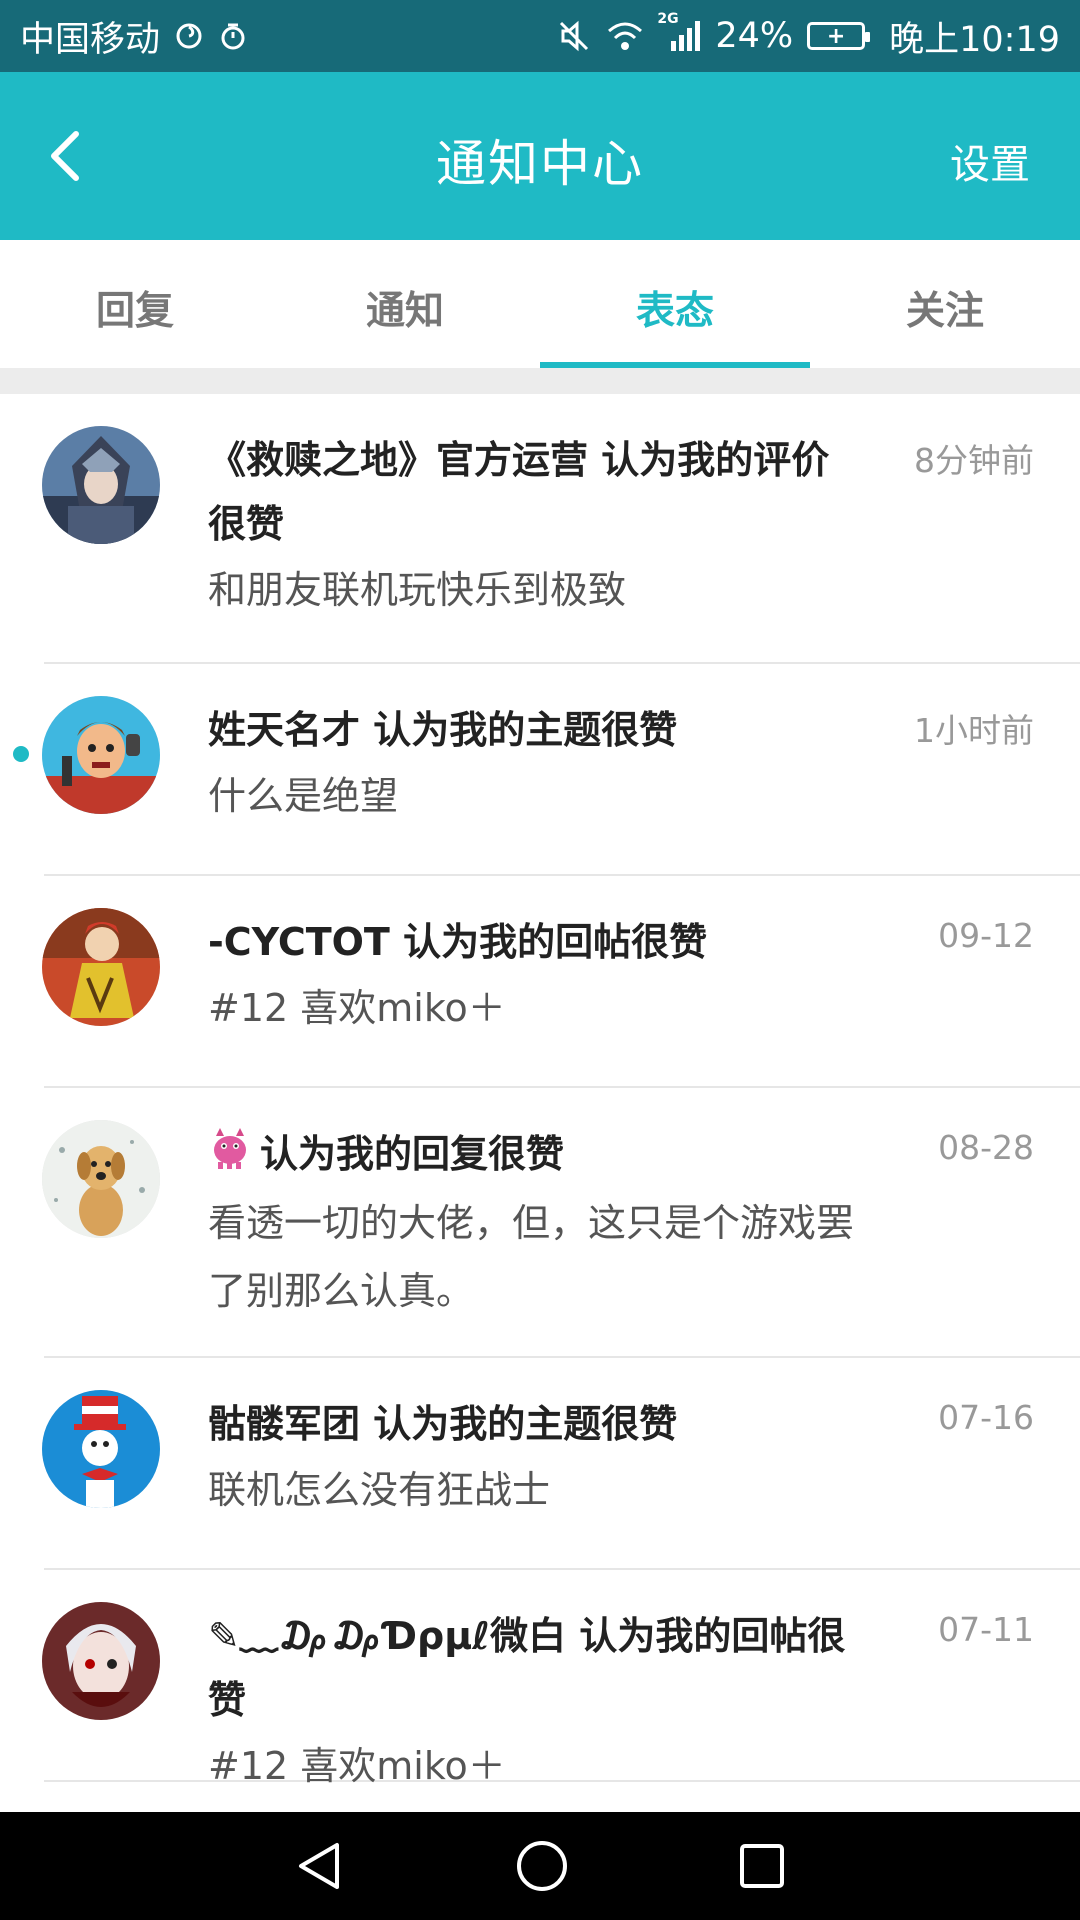 Image resolution: width=1080 pixels, height=1920 pixels. I want to click on notification-time: 07-11, so click(986, 1629).